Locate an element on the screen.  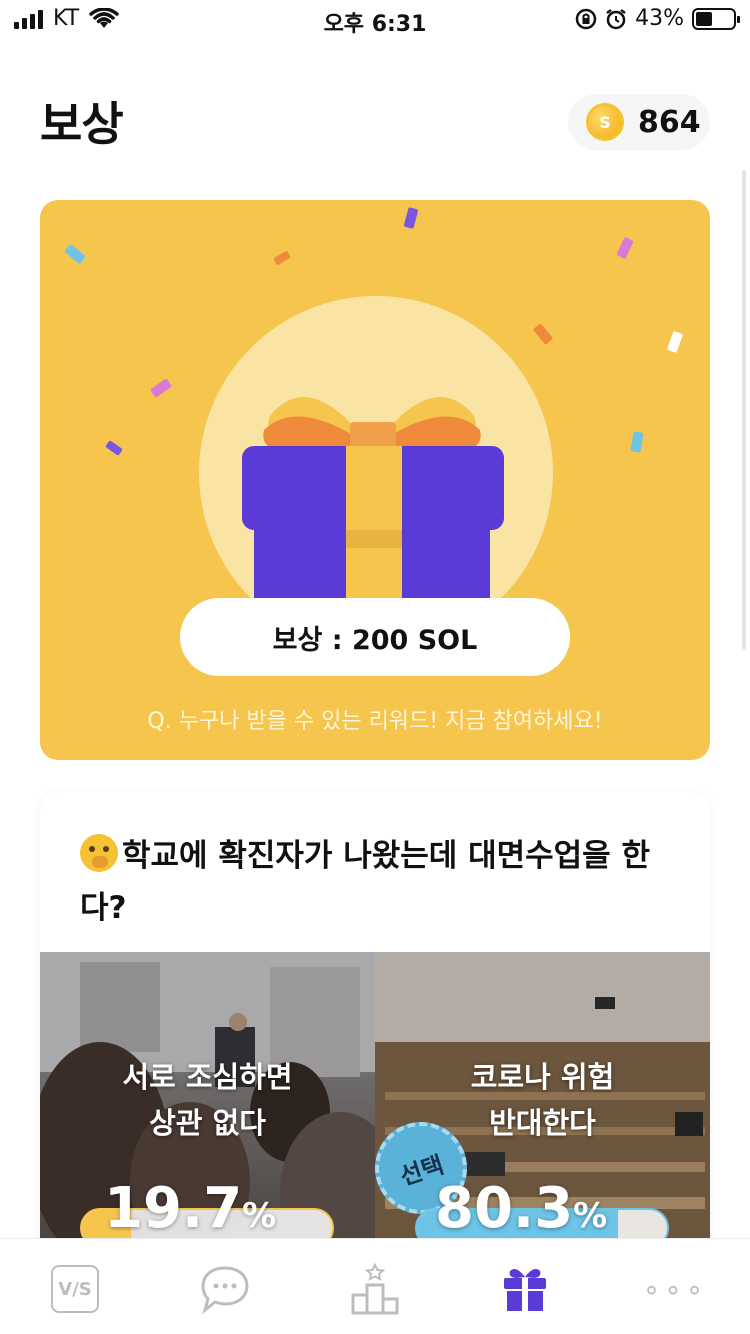
coin-balance: 864 is located at coordinates (669, 122).